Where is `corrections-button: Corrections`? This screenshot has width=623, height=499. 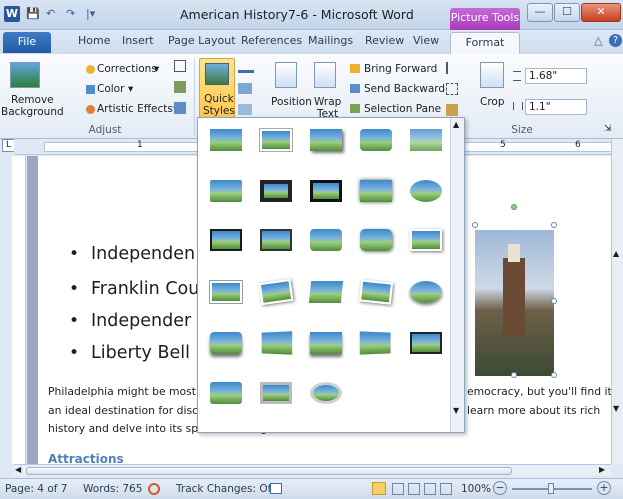
corrections-button: Corrections is located at coordinates (127, 69).